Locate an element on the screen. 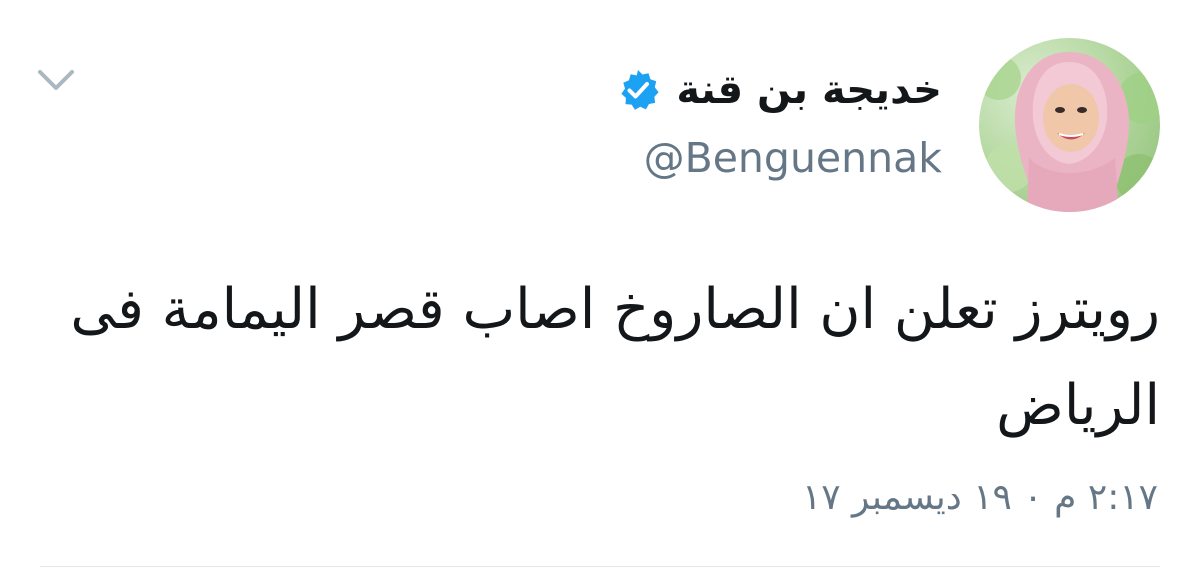  author-name-row: خديجة بن قنة is located at coordinates (779, 90).